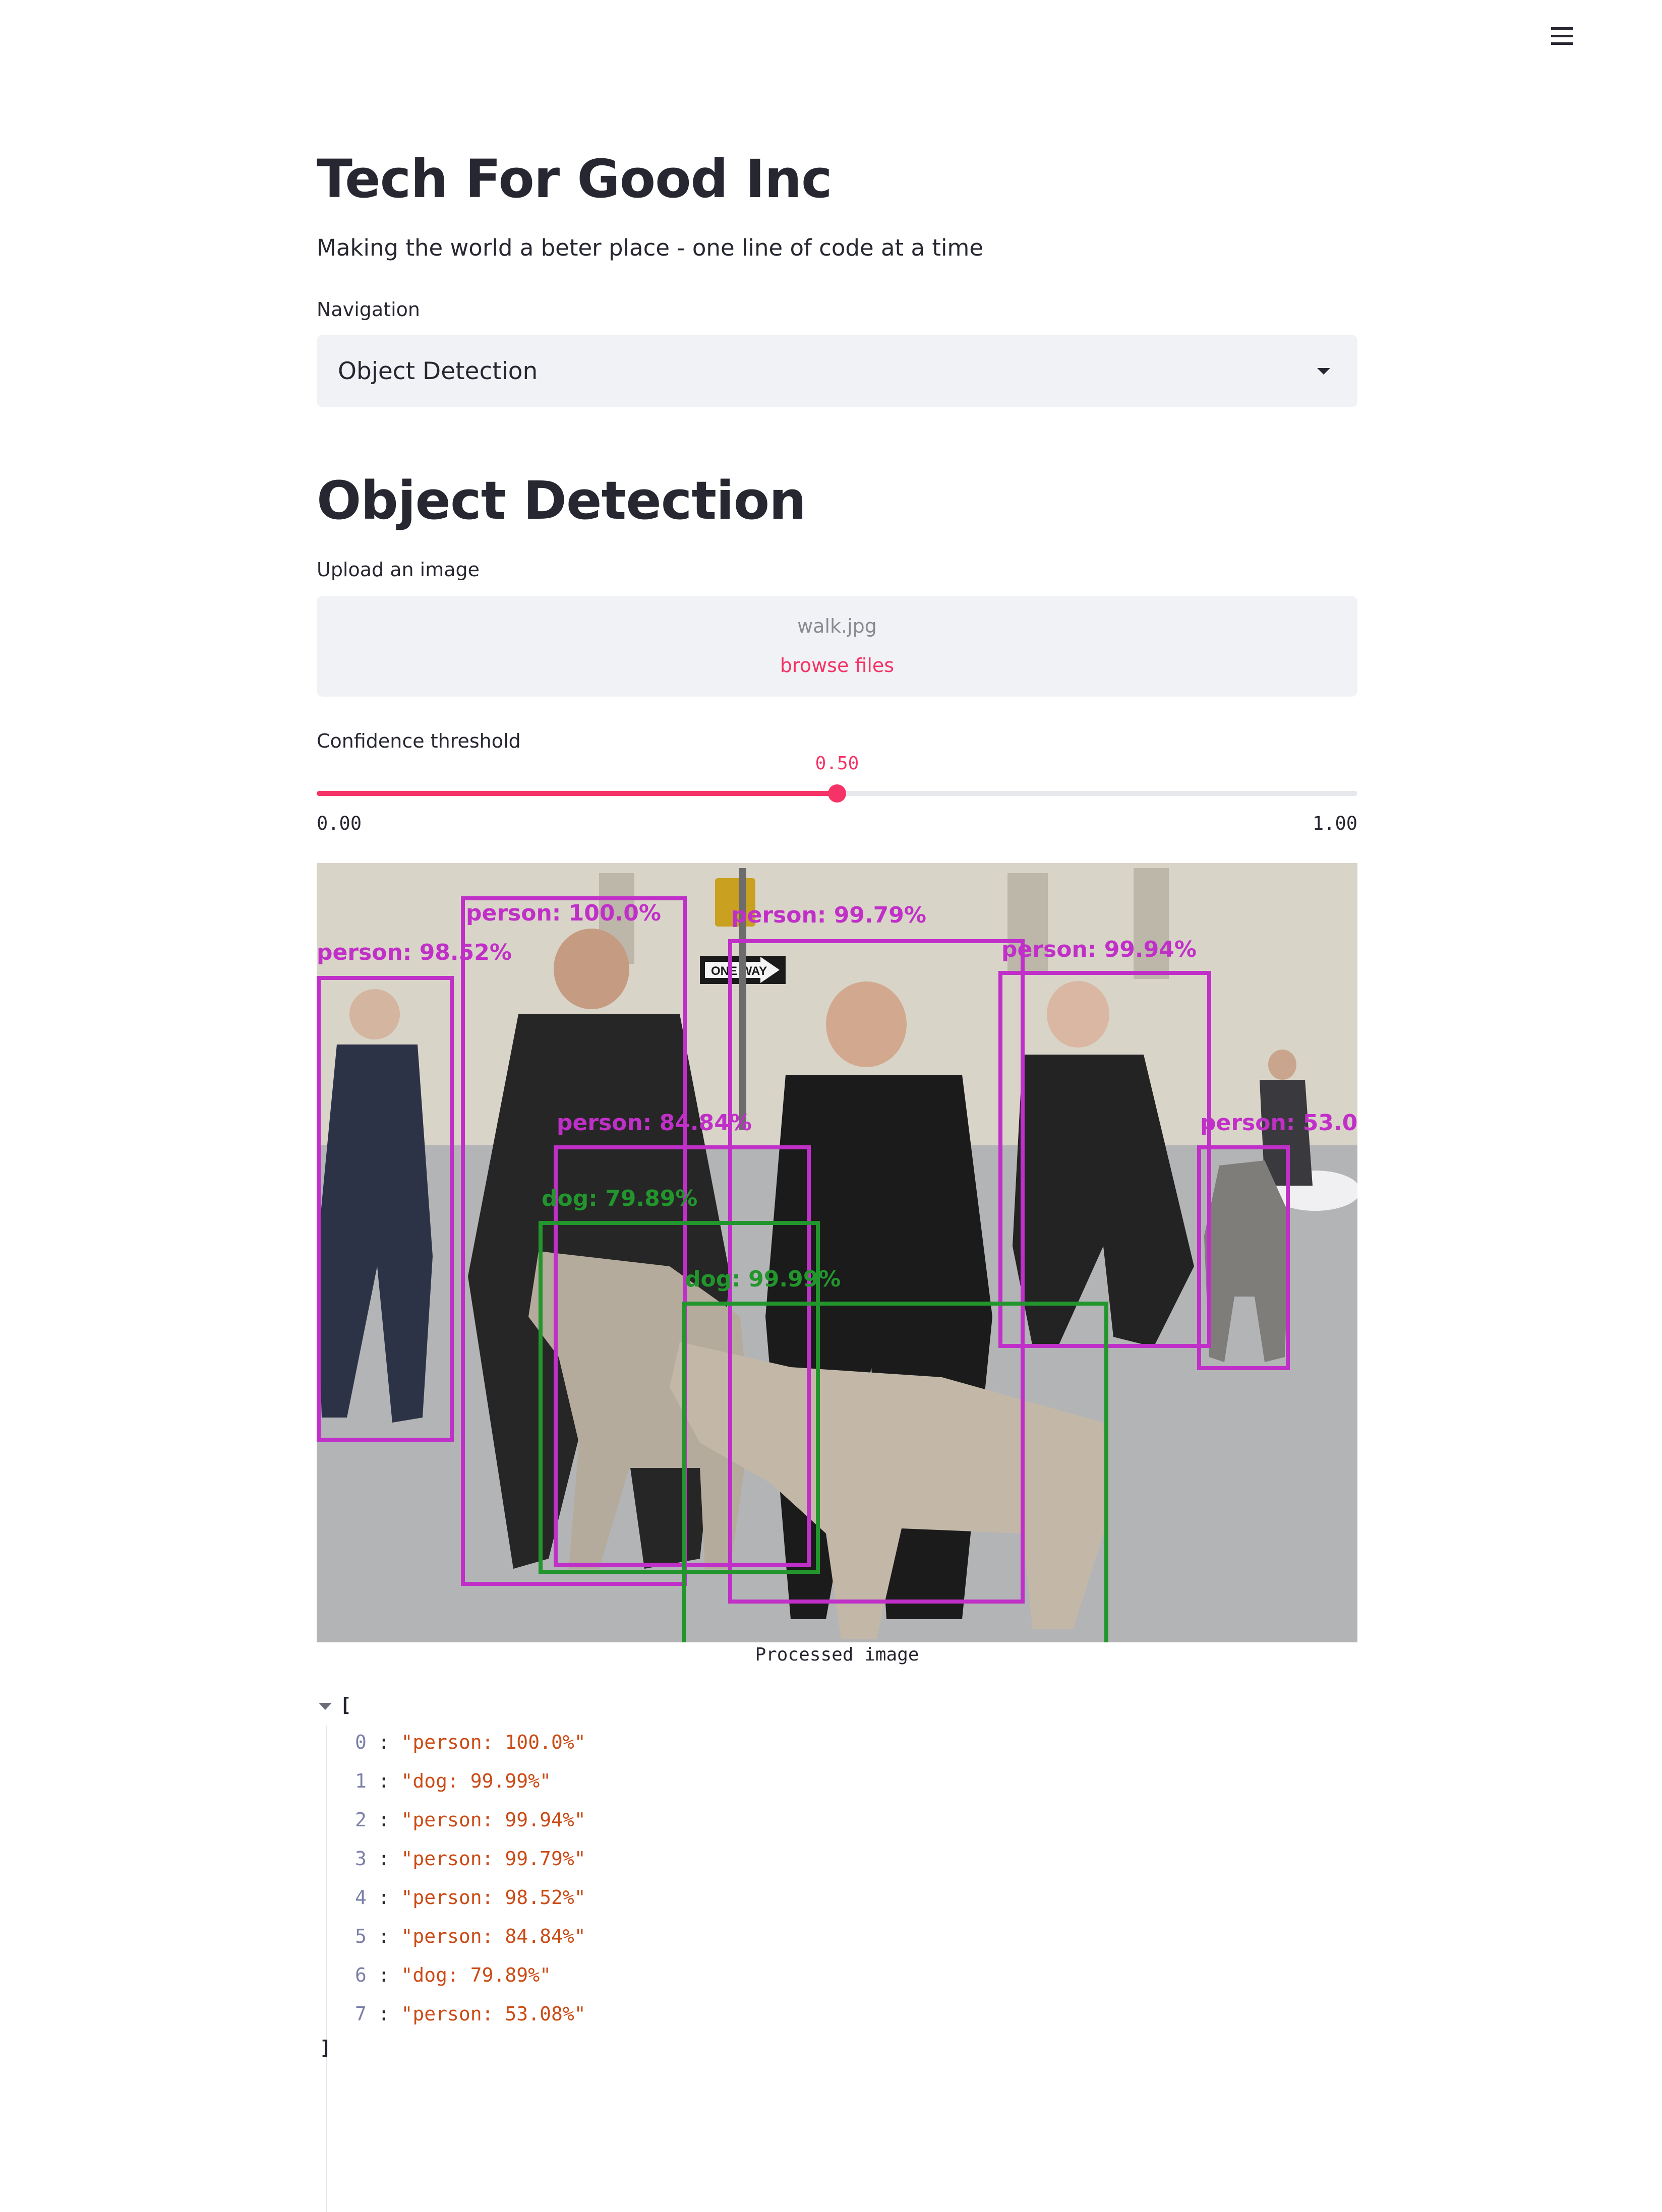 This screenshot has width=1662, height=2212. What do you see at coordinates (577, 793) in the screenshot?
I see `slider-fill` at bounding box center [577, 793].